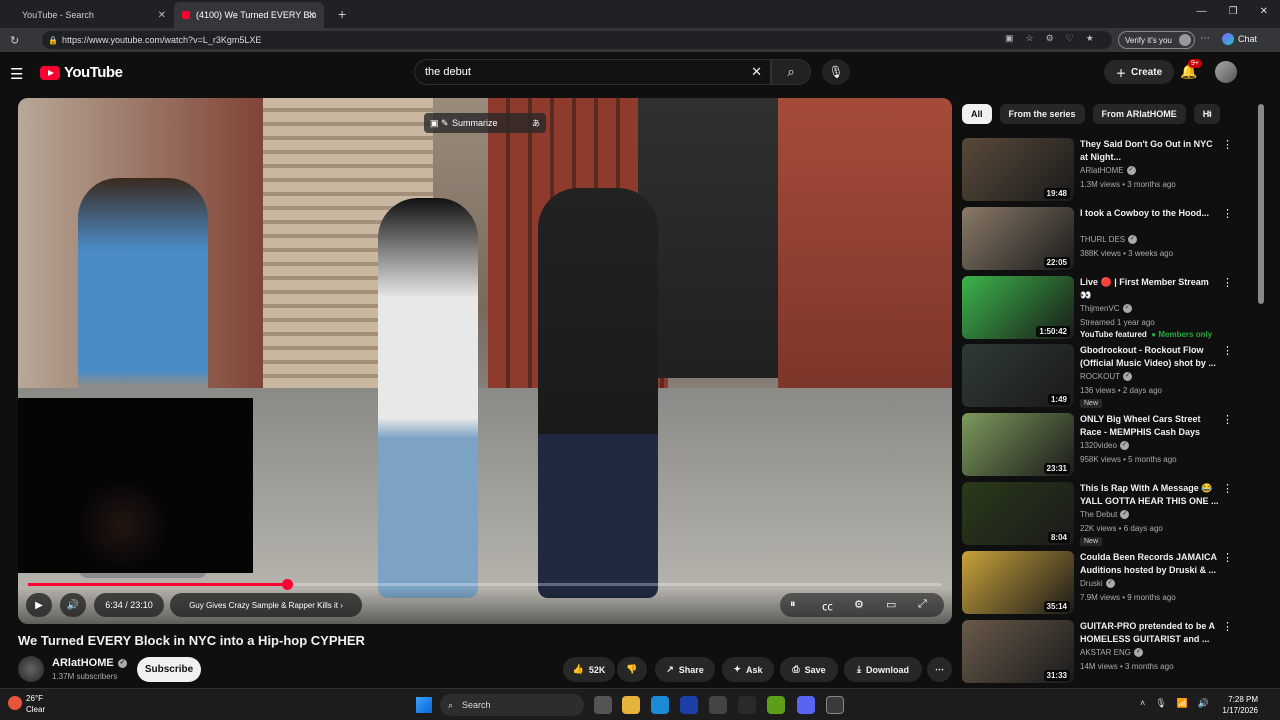  Describe the element at coordinates (806, 705) in the screenshot. I see `discord-icon` at that location.